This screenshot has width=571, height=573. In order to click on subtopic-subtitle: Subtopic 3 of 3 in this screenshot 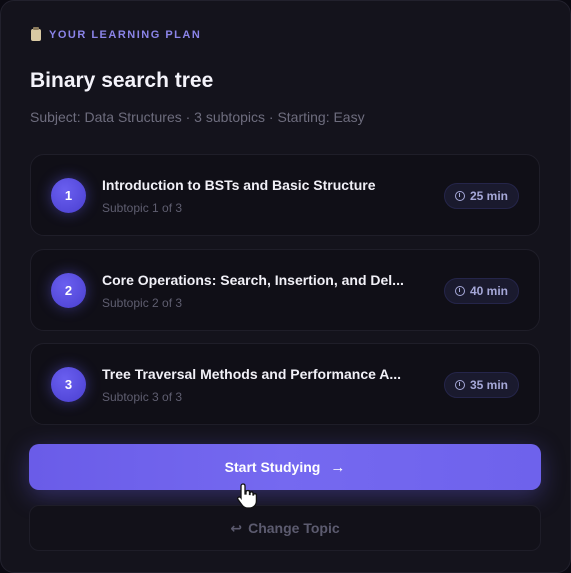, I will do `click(142, 397)`.